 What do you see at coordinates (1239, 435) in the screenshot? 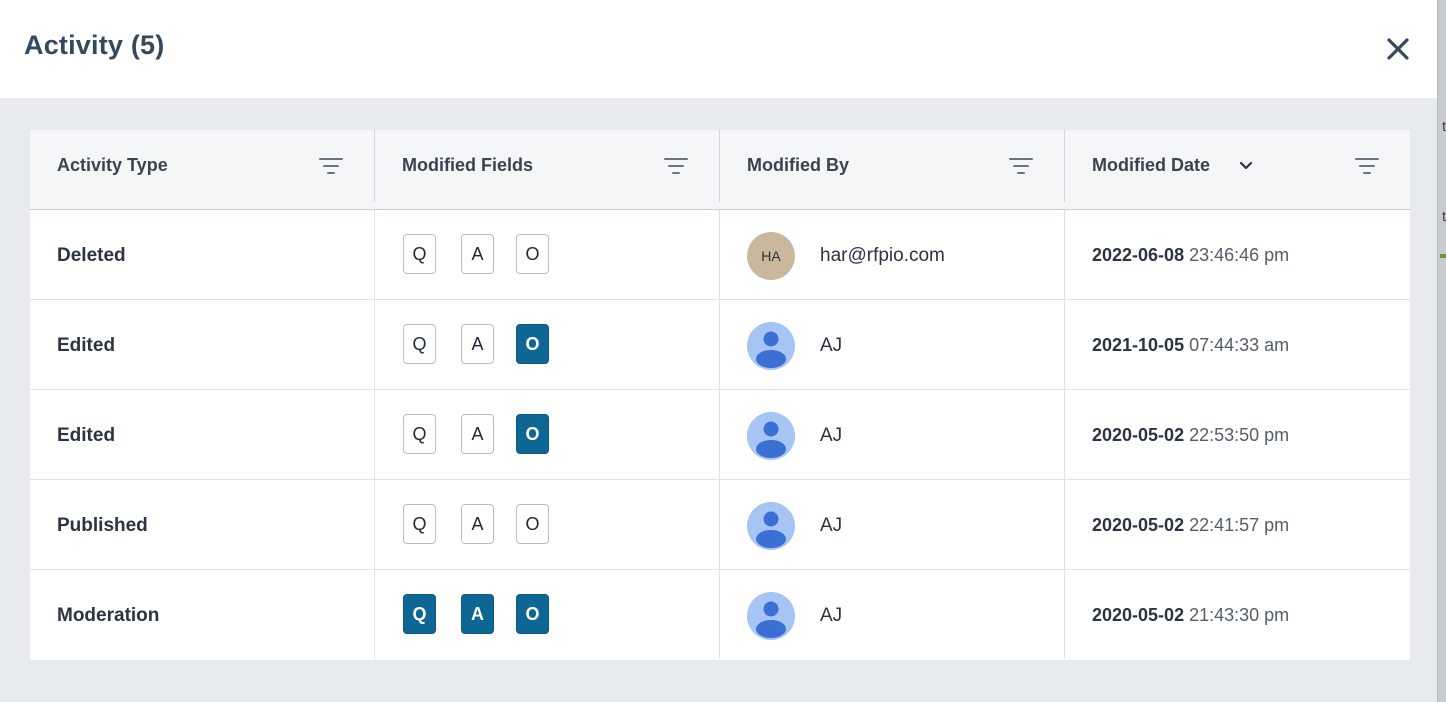
I see `time-part: 22:53:50 pm` at bounding box center [1239, 435].